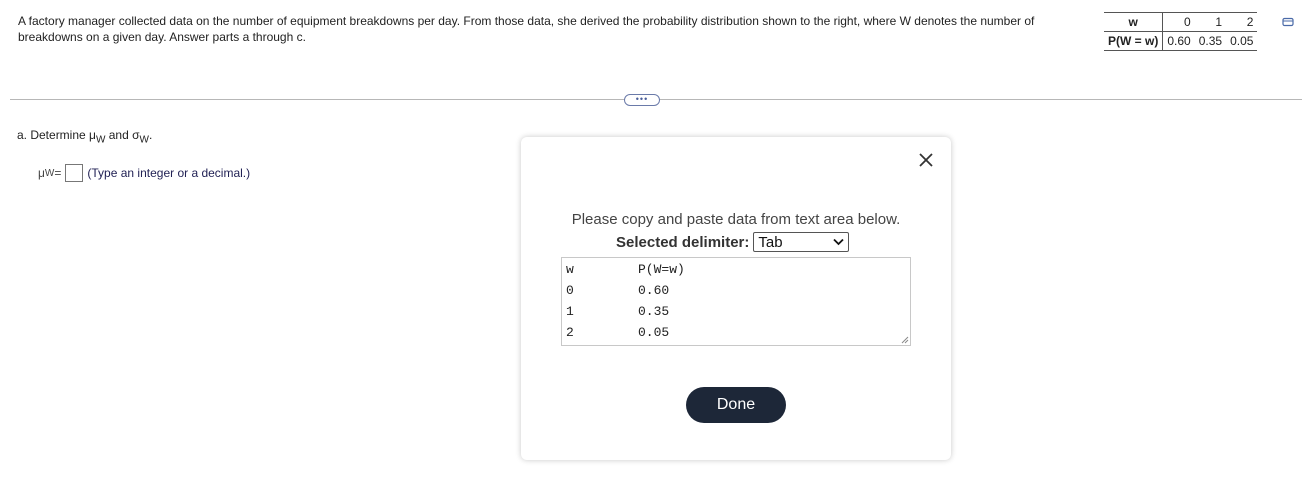 The height and width of the screenshot is (477, 1312). What do you see at coordinates (905, 340) in the screenshot?
I see `resize-grip-icon` at bounding box center [905, 340].